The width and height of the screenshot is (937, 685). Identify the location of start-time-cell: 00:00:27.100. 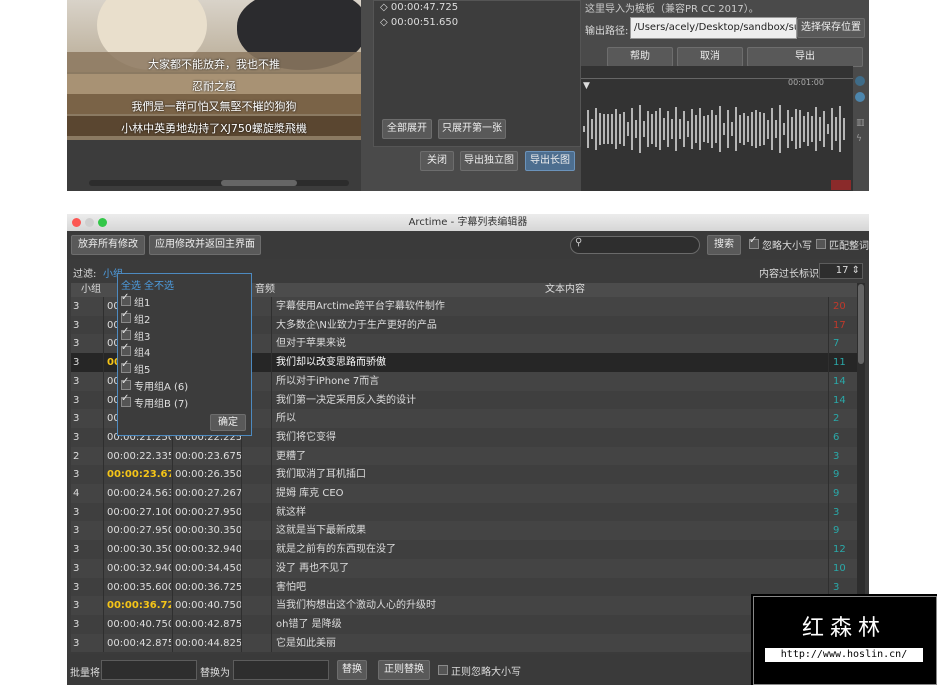
(139, 512).